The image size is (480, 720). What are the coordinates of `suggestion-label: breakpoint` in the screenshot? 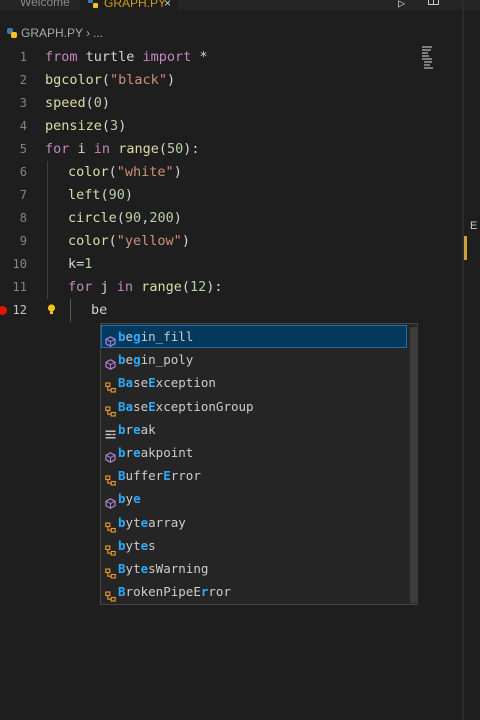 It's located at (156, 452).